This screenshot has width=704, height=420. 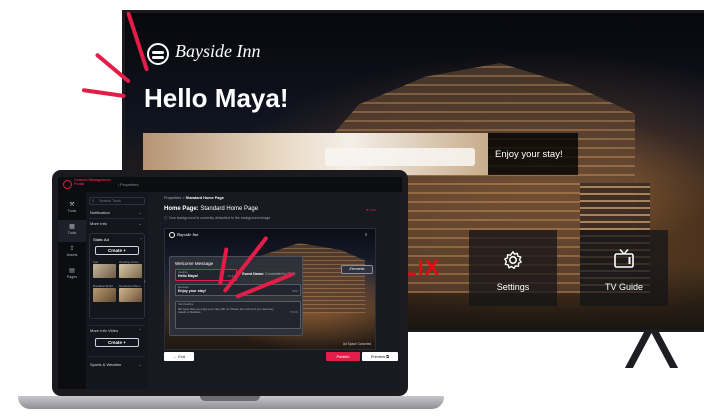 What do you see at coordinates (194, 263) in the screenshot?
I see `welcome-card-title: Welcome Message` at bounding box center [194, 263].